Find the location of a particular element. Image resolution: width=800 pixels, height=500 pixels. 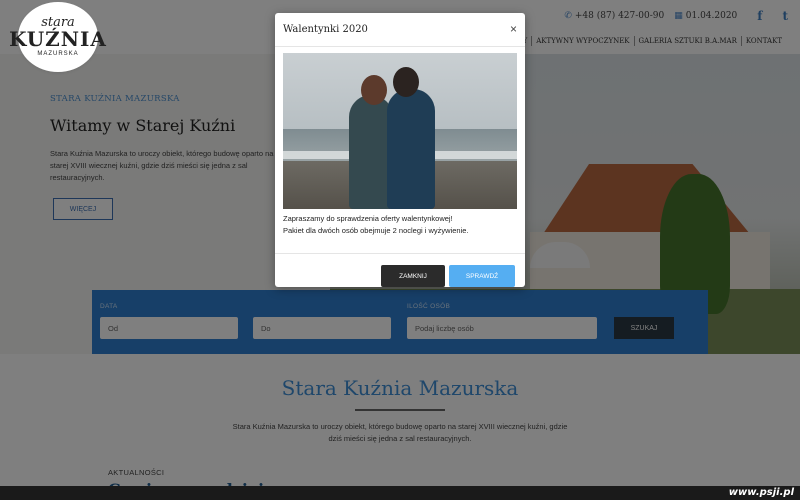

photo-head-woman is located at coordinates (374, 90).